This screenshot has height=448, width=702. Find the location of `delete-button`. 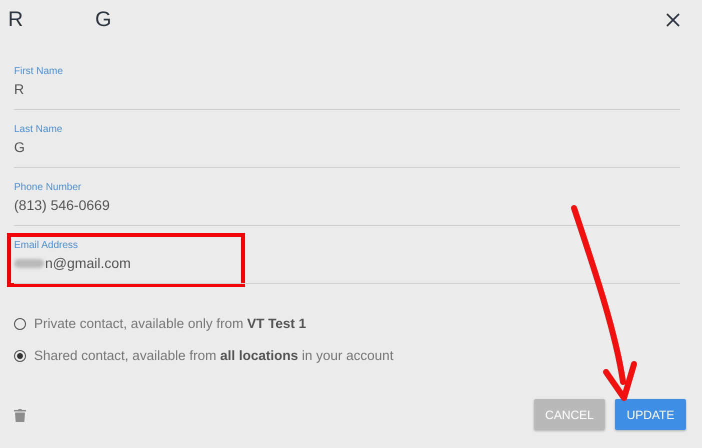

delete-button is located at coordinates (20, 415).